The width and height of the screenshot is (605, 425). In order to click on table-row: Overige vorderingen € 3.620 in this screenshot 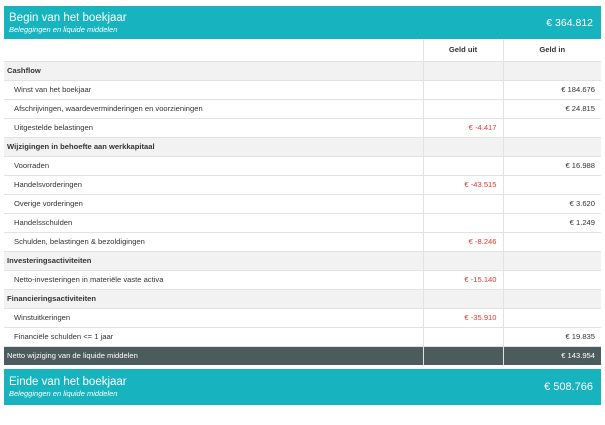, I will do `click(302, 204)`.